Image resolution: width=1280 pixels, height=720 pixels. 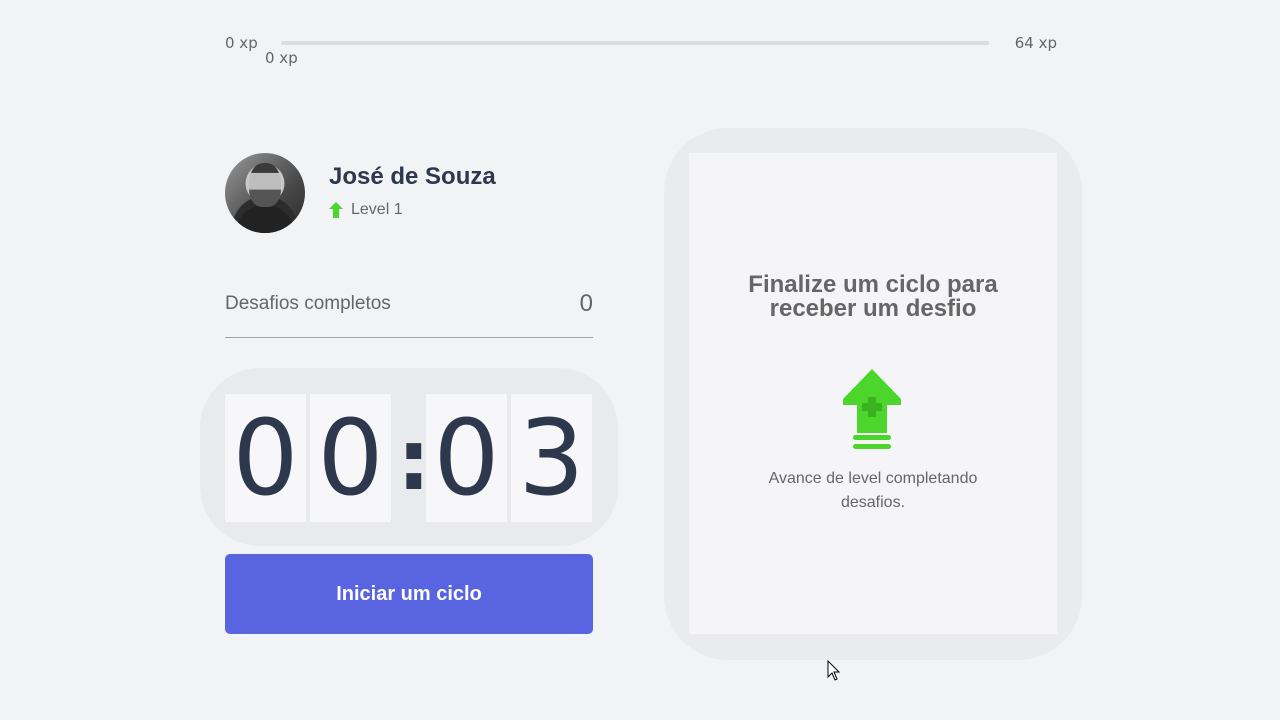 I want to click on xp-max-label: 64 xp, so click(x=1035, y=43).